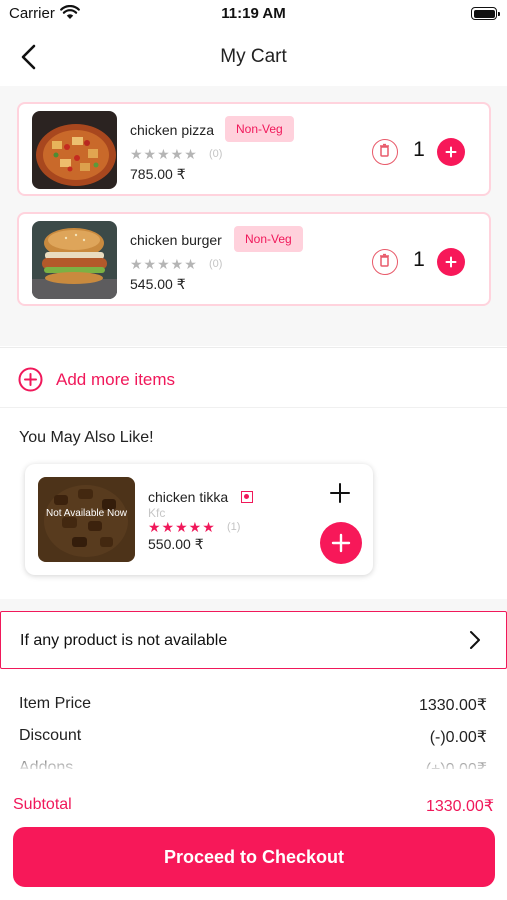 The image size is (507, 900). I want to click on summary-row: Discount (-)0.00₹, so click(253, 739).